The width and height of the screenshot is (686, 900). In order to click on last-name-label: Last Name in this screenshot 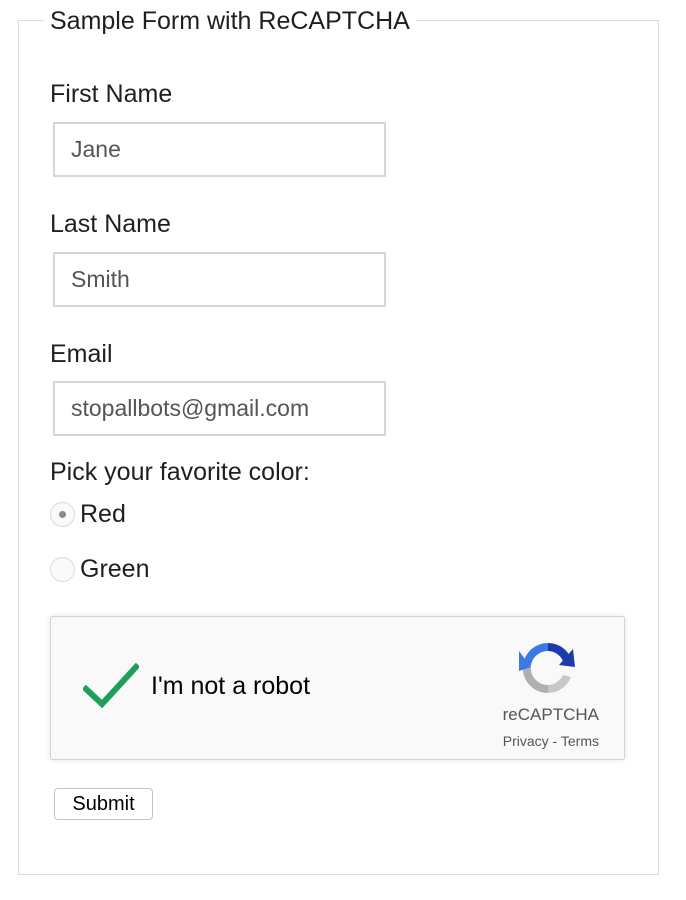, I will do `click(110, 224)`.